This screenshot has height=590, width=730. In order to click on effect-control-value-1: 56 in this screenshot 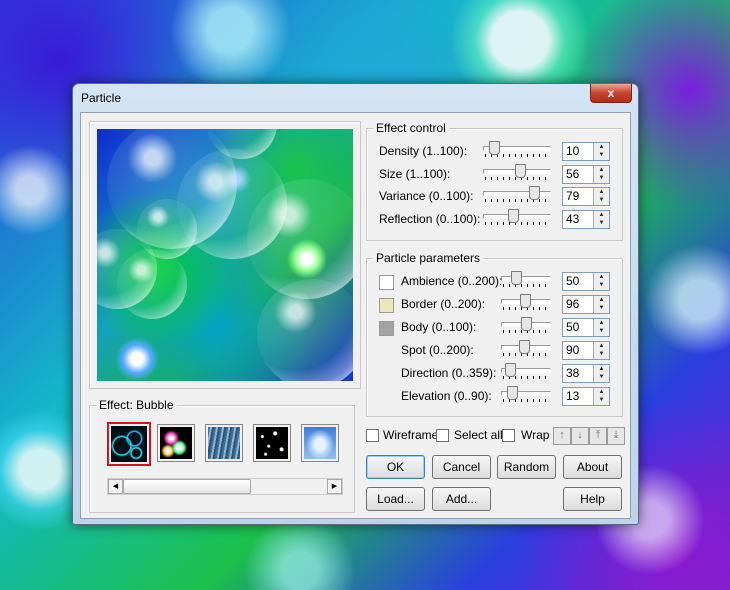, I will do `click(572, 174)`.